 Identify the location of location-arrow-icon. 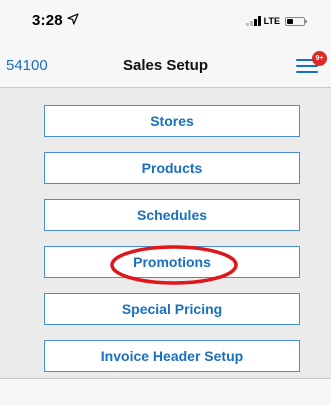
(73, 19).